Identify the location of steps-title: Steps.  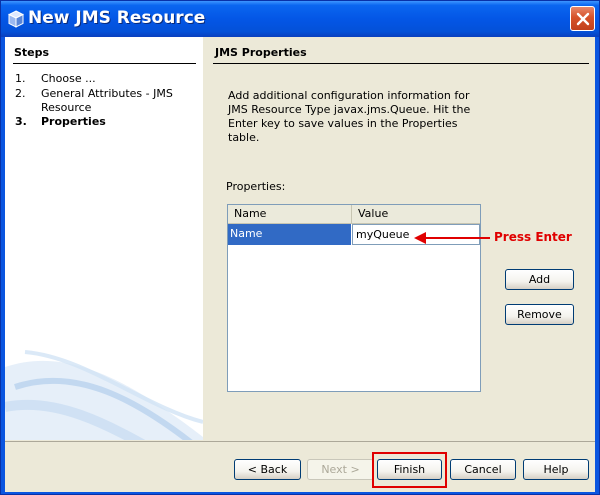
(32, 52).